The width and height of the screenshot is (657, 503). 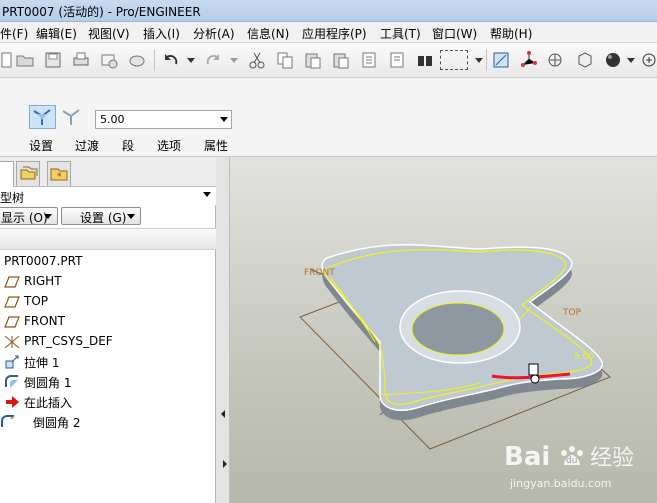 What do you see at coordinates (341, 60) in the screenshot?
I see `paste-special-icon` at bounding box center [341, 60].